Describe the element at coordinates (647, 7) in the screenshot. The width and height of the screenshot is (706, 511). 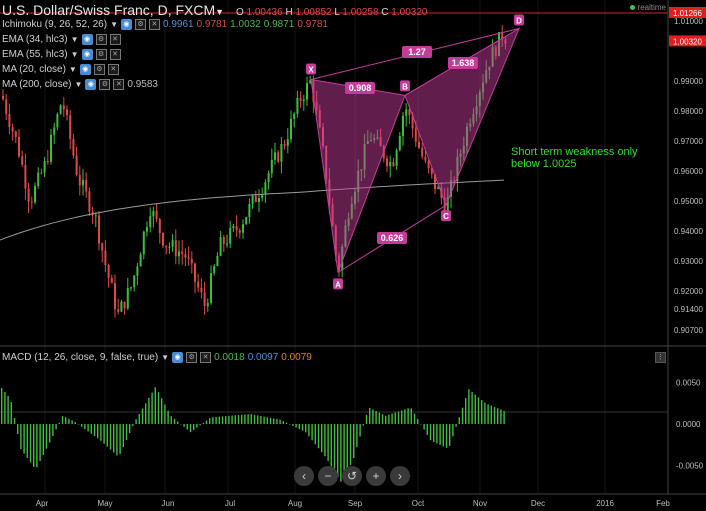
I see `realtime-indicator: realtime` at that location.